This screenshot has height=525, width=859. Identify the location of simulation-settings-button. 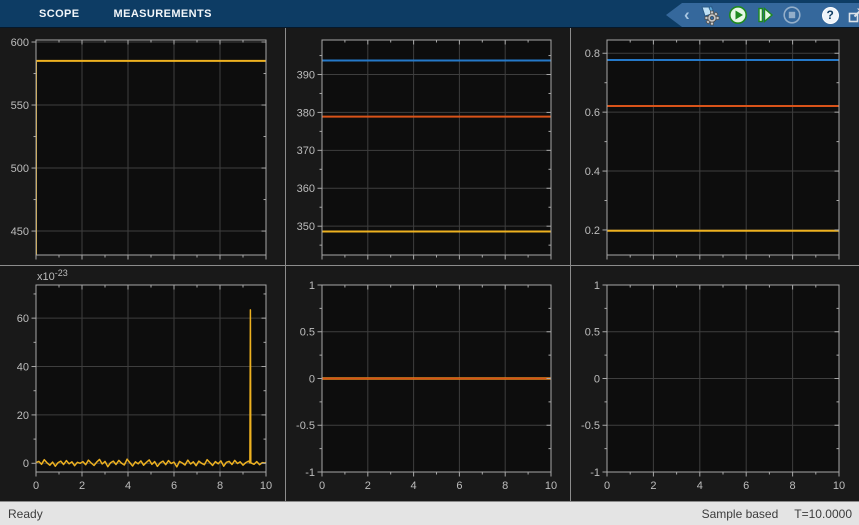
(710, 15).